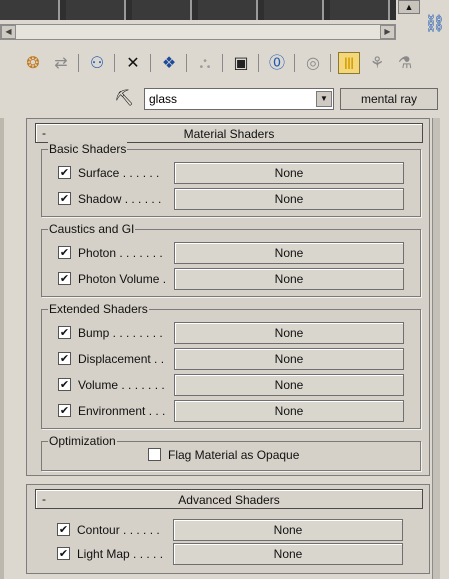  I want to click on environment-row: ✔ Environment . . . None, so click(236, 411).